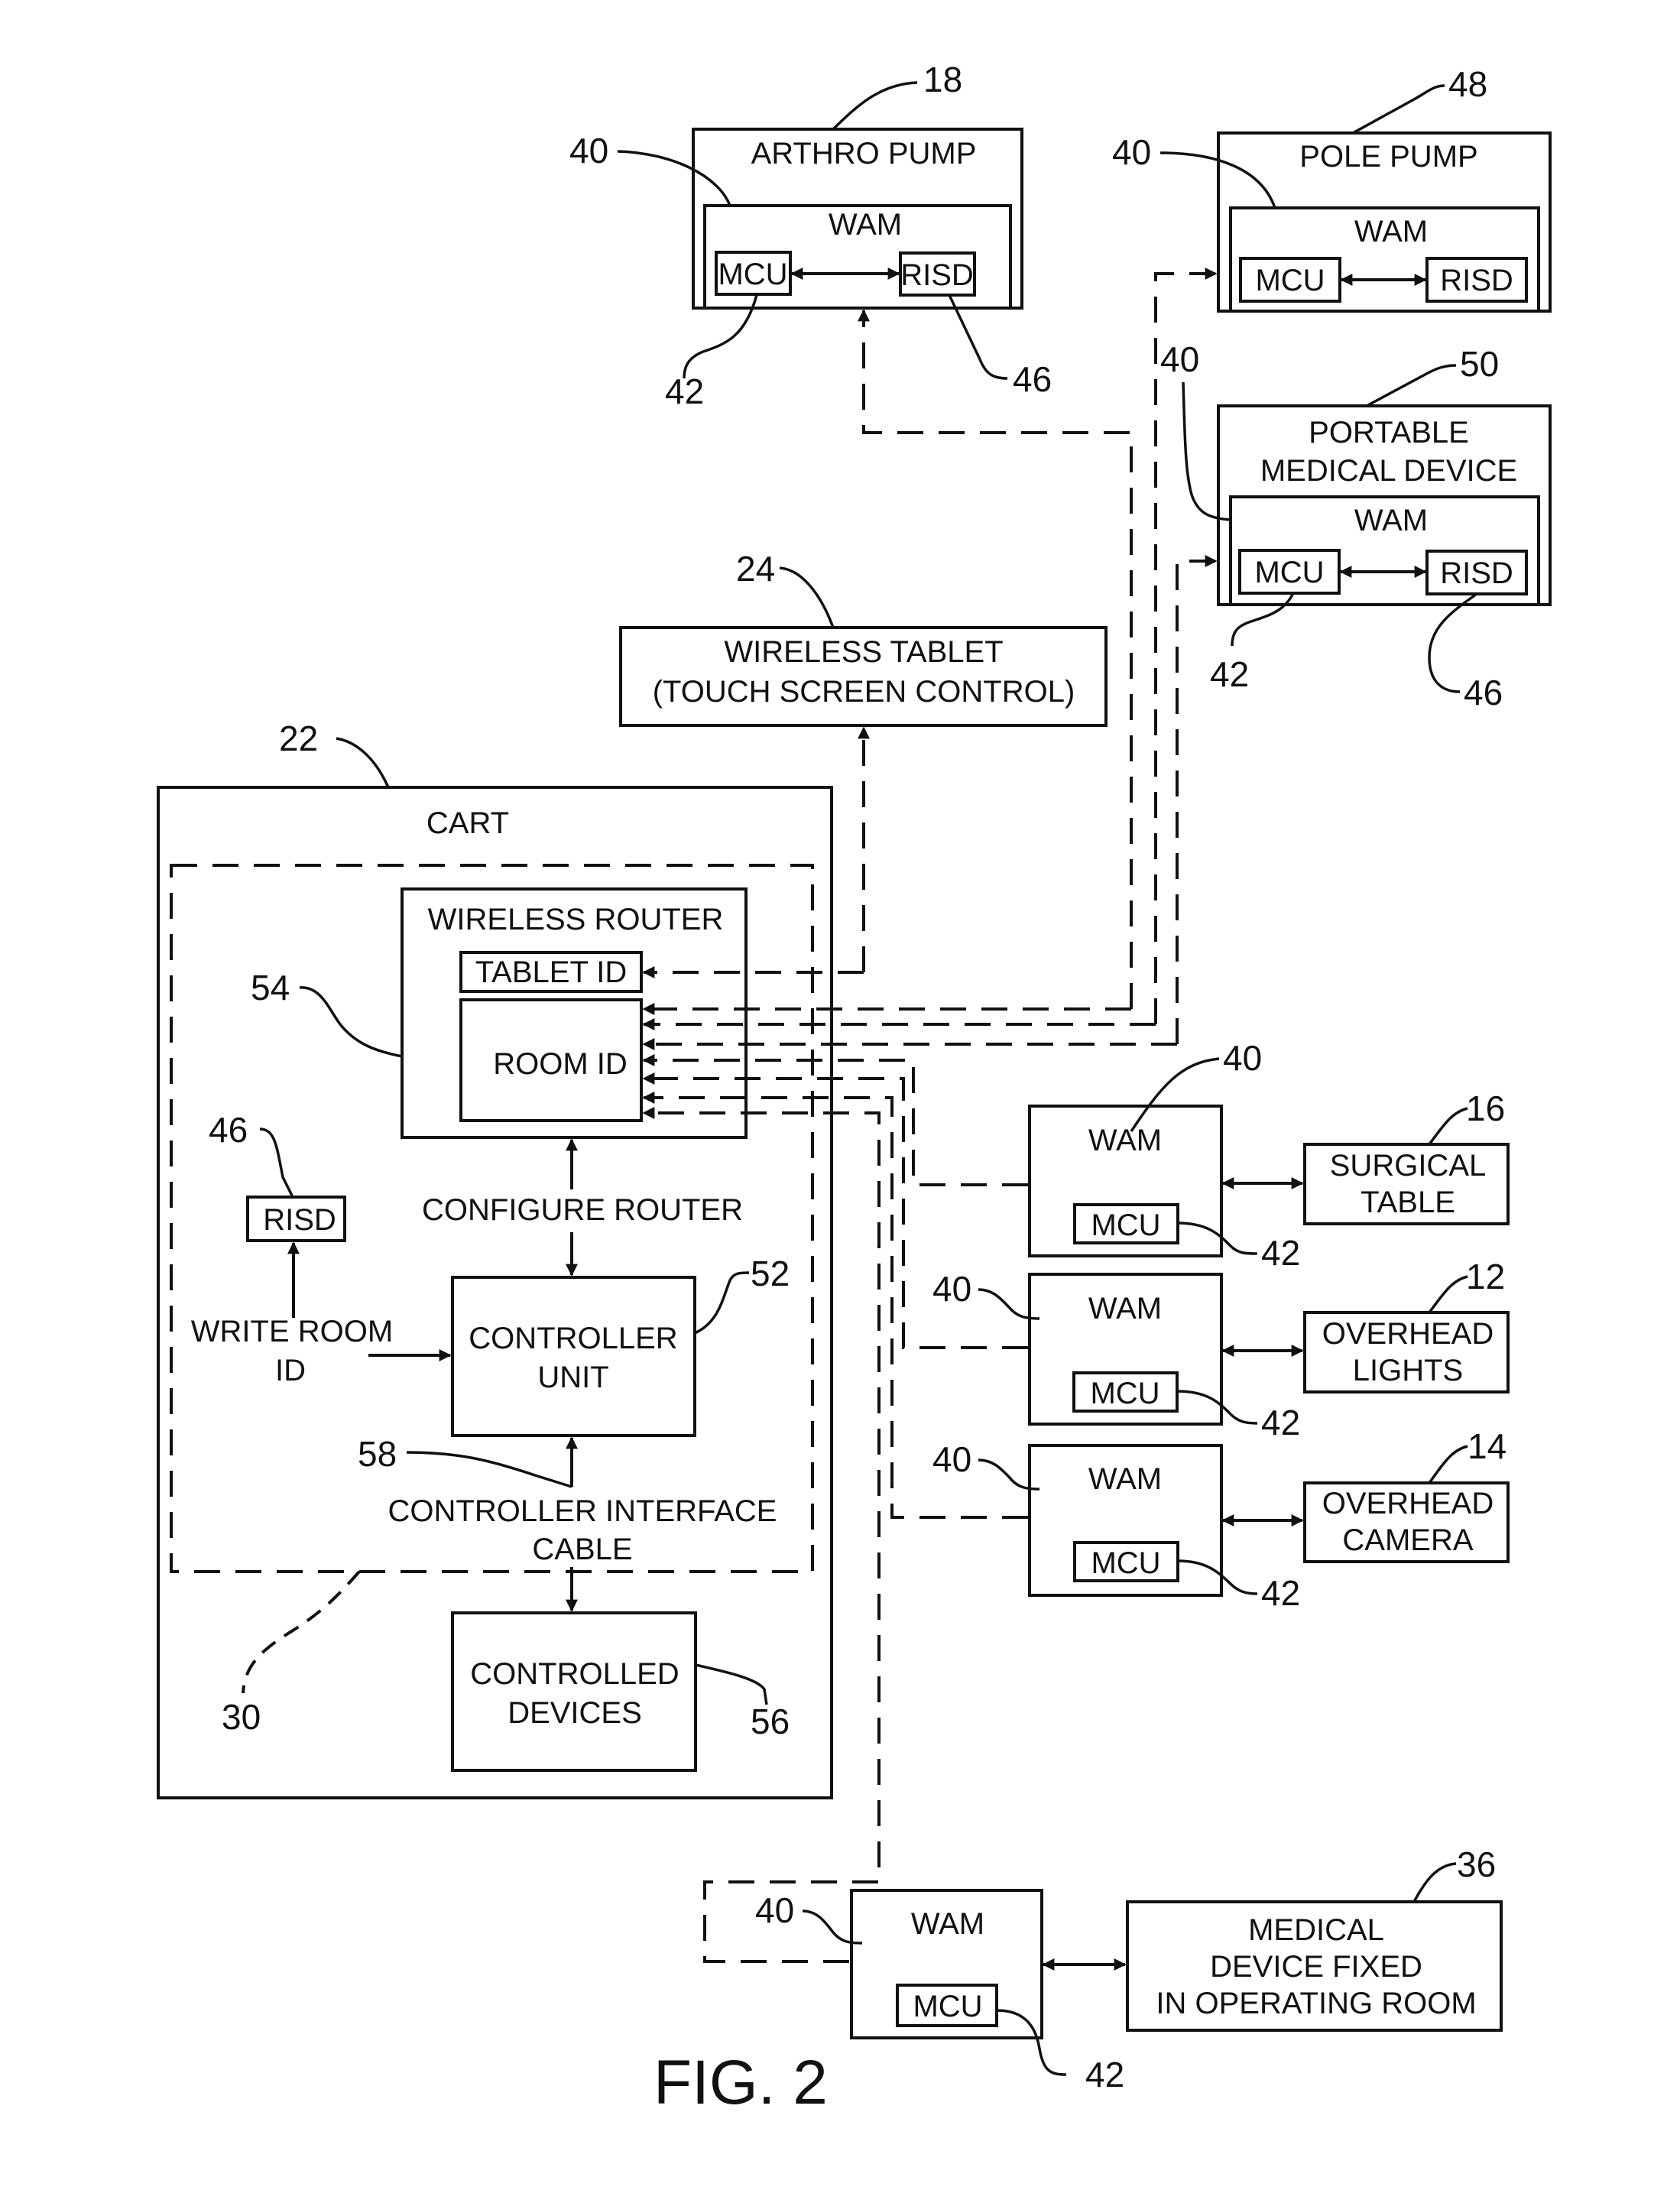 The height and width of the screenshot is (2190, 1680). What do you see at coordinates (1281, 1422) in the screenshot?
I see `ref-42-lights: 42` at bounding box center [1281, 1422].